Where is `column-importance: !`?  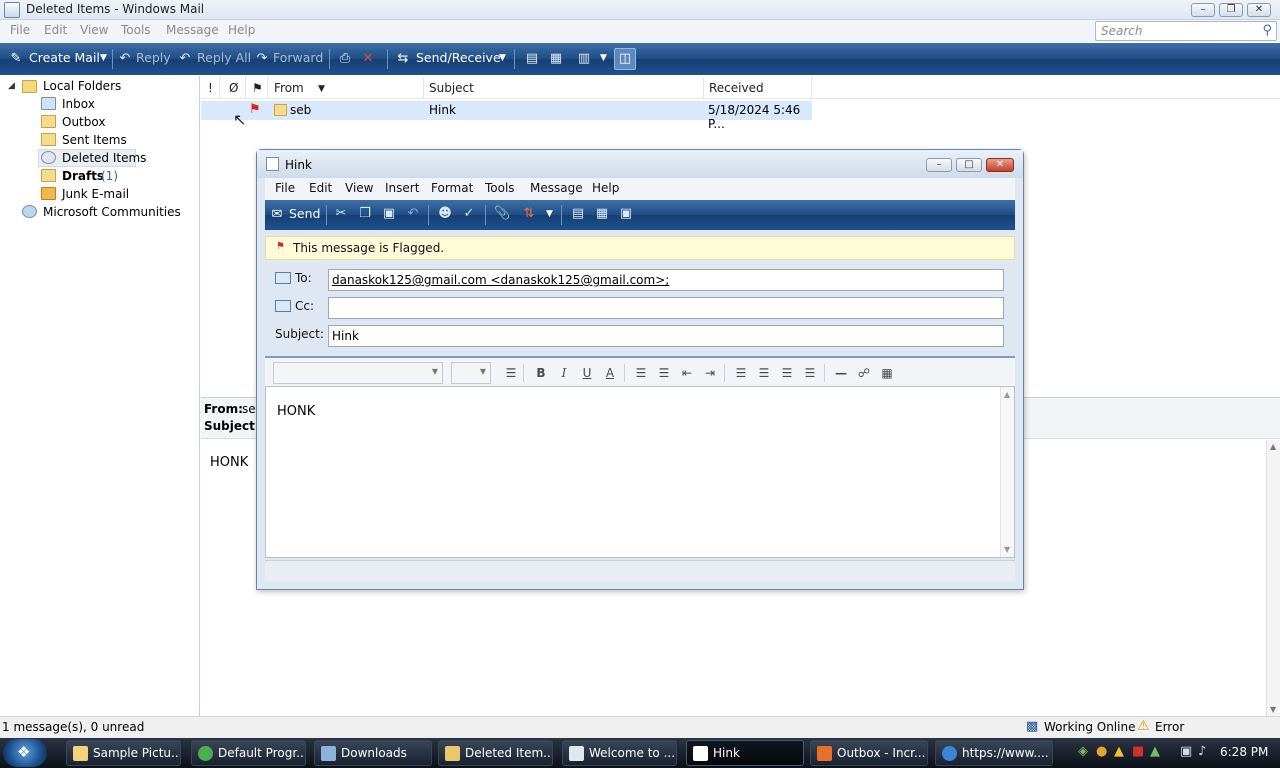
column-importance: ! is located at coordinates (210, 88).